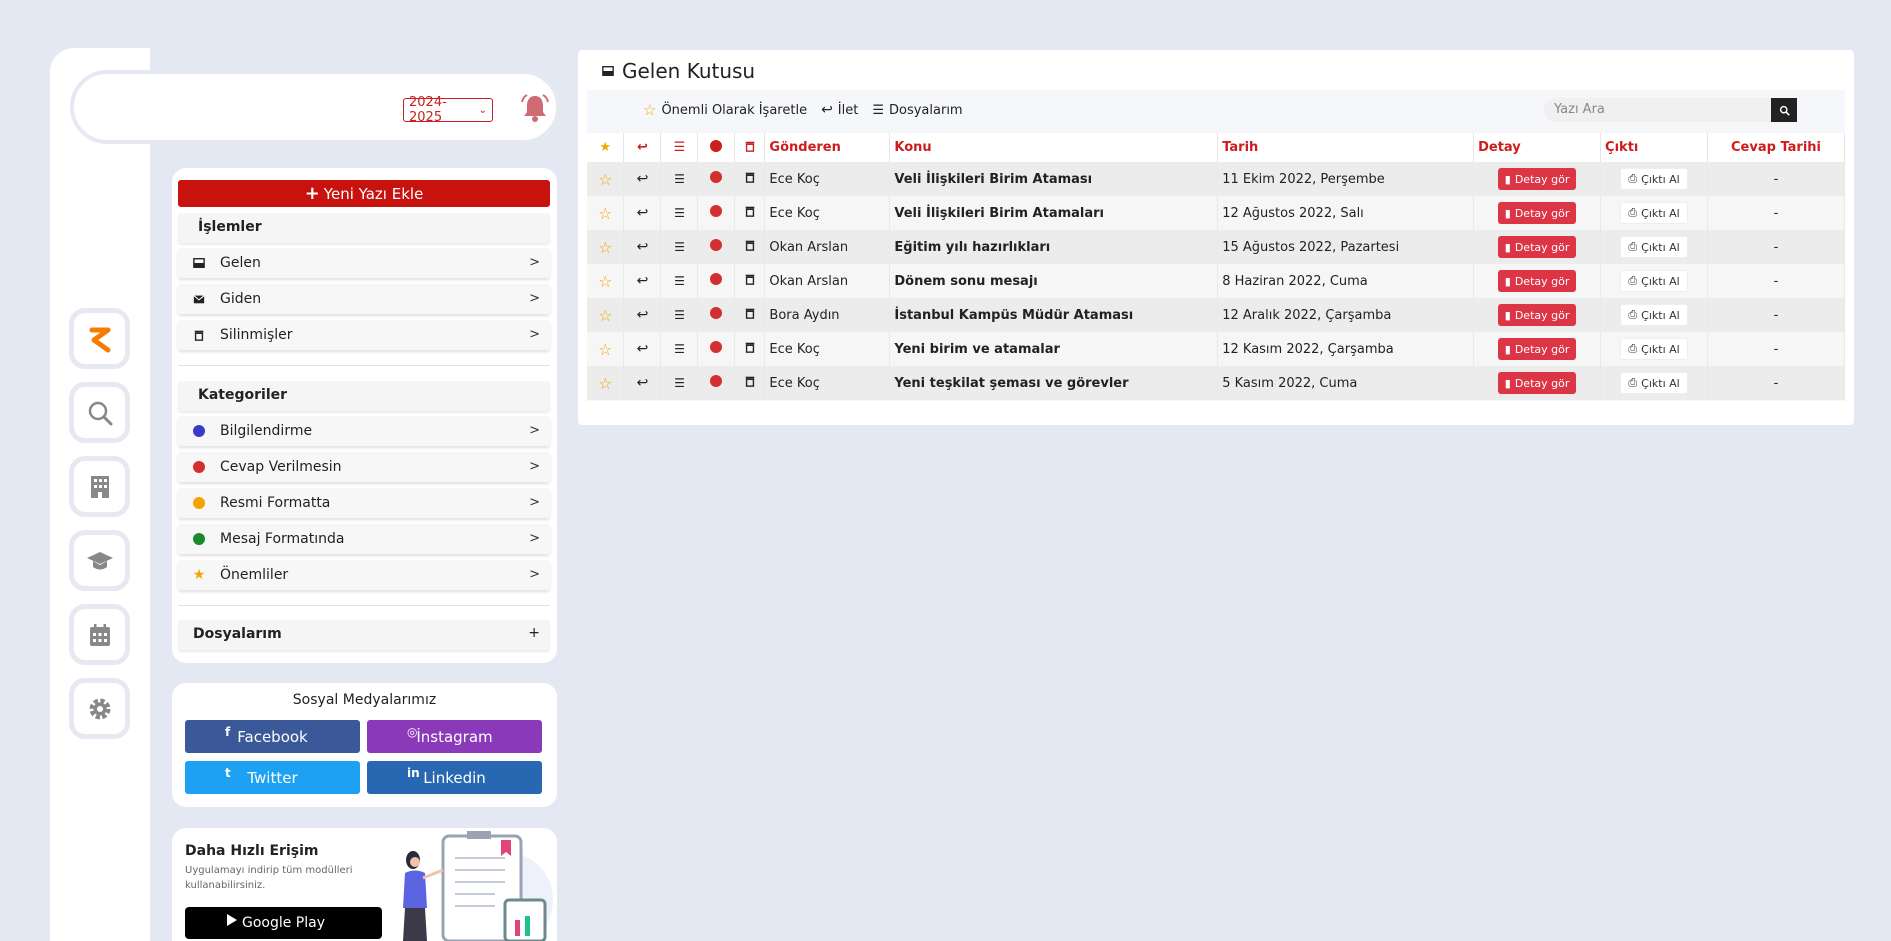 The image size is (1891, 941). Describe the element at coordinates (364, 467) in the screenshot. I see `category-cevap-verilmesin: Cevap Verilmesin >` at that location.